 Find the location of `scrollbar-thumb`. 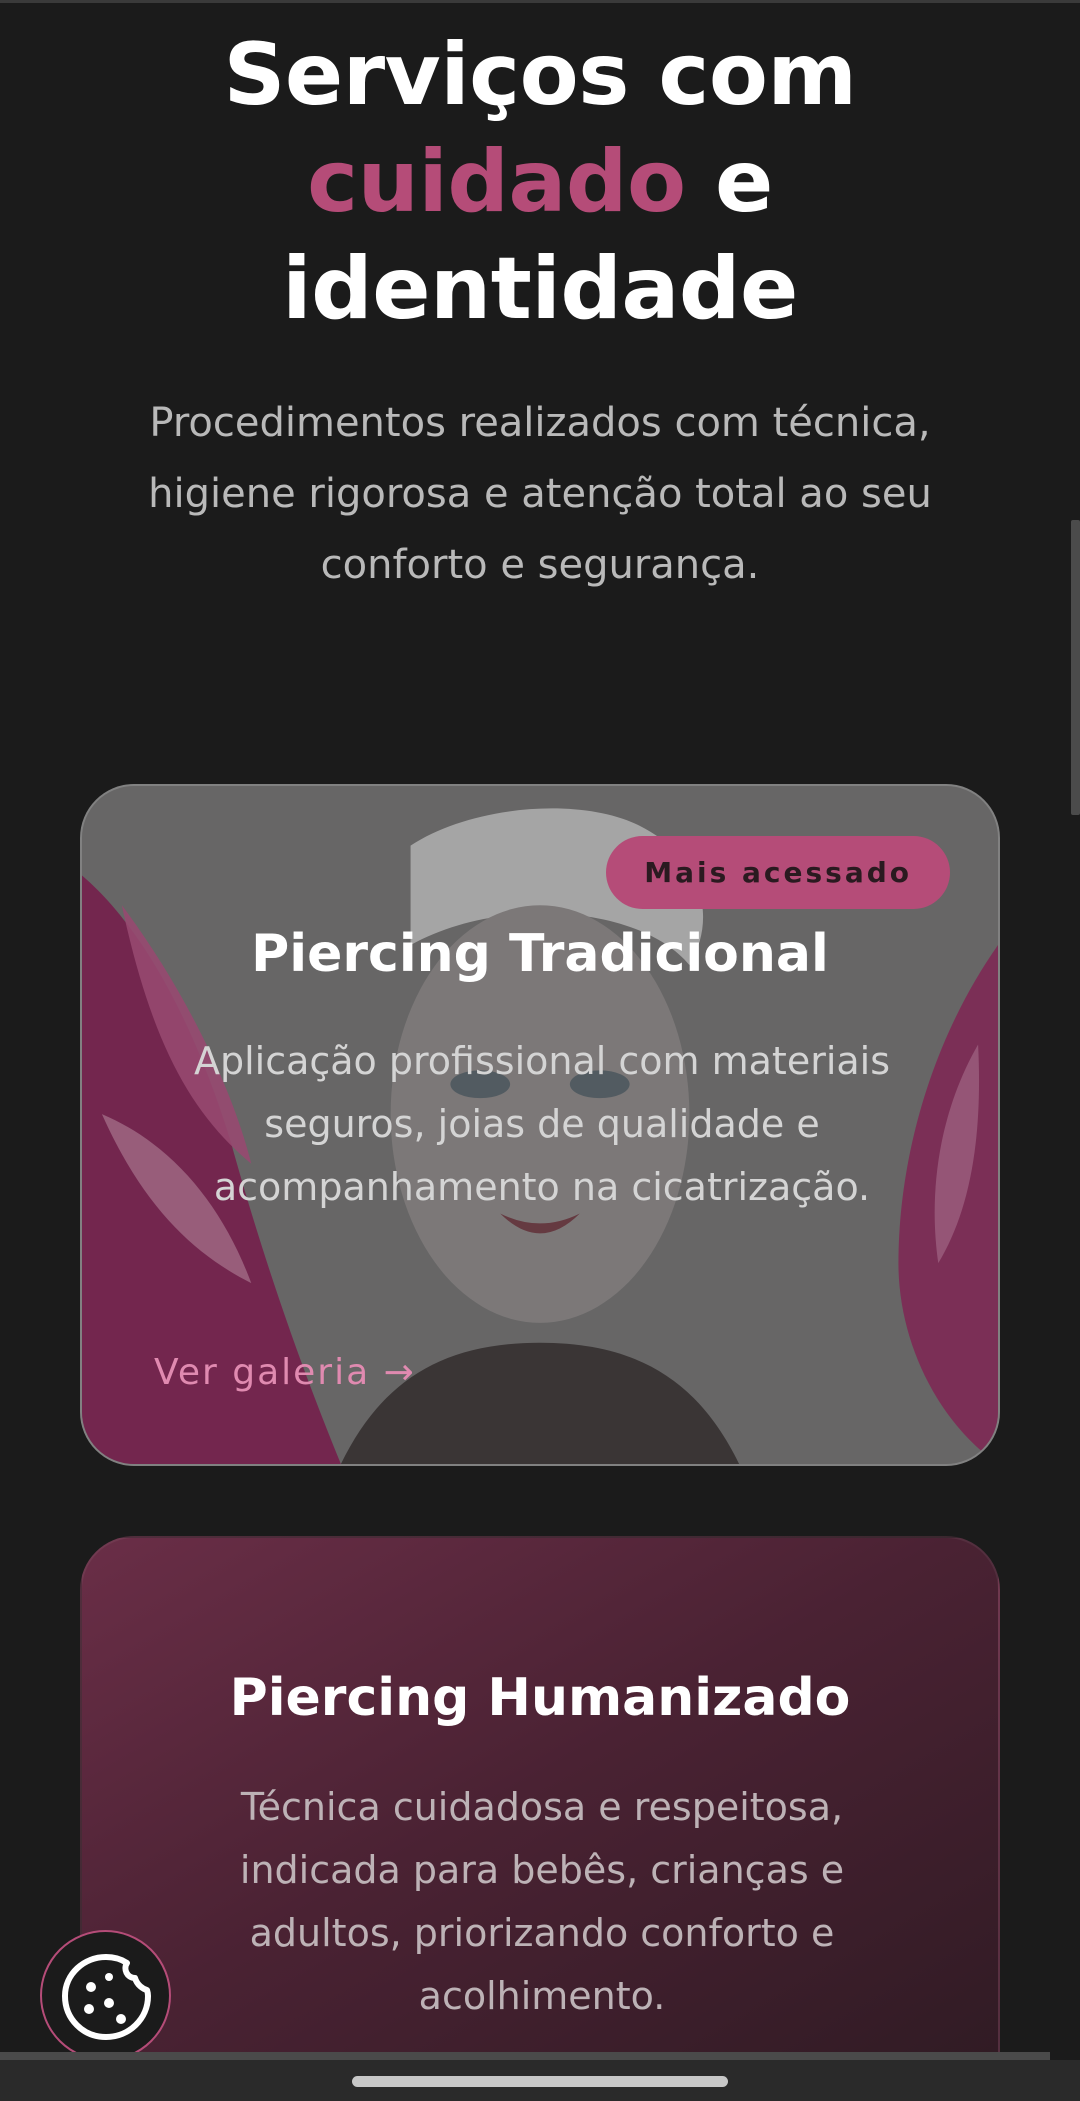

scrollbar-thumb is located at coordinates (1075, 667).